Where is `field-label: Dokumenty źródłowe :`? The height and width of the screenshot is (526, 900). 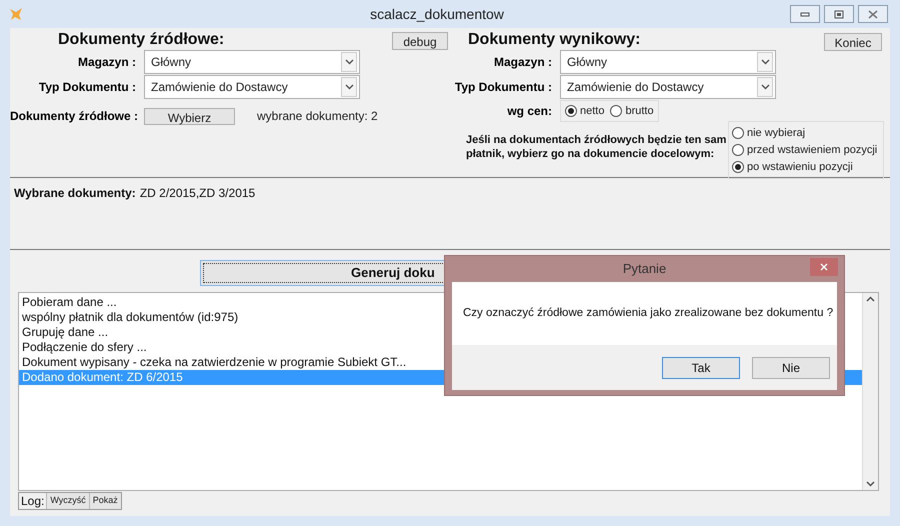 field-label: Dokumenty źródłowe : is located at coordinates (73, 116).